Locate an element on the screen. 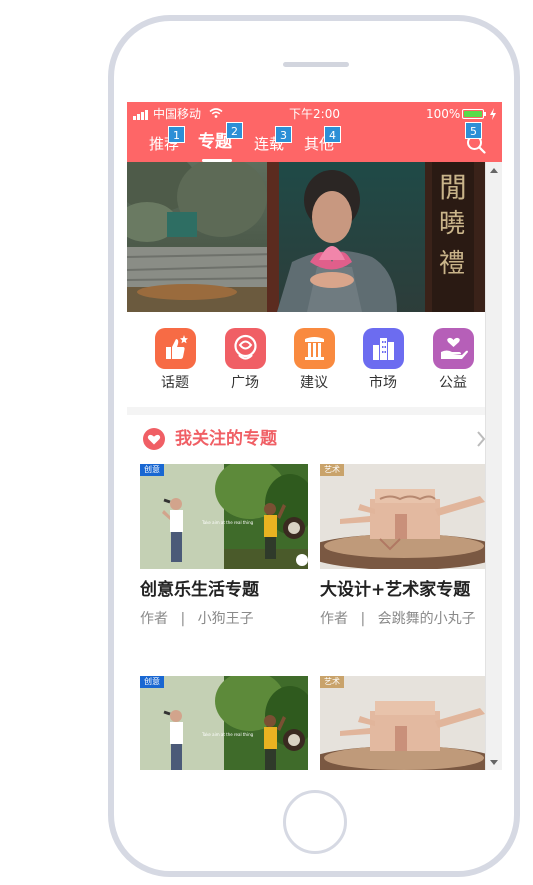 The height and width of the screenshot is (885, 533). phone-speaker is located at coordinates (316, 64).